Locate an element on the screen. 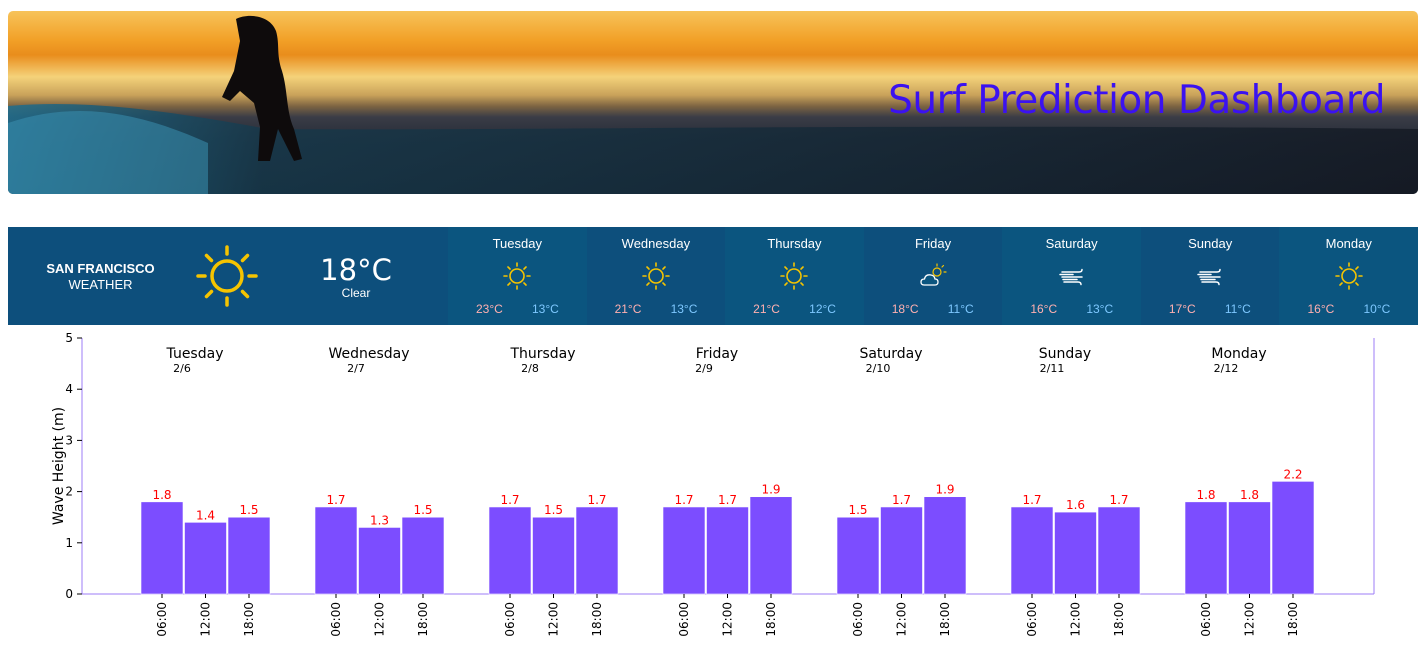 This screenshot has width=1428, height=669. day-label-wednesday: Wednesday is located at coordinates (368, 354).